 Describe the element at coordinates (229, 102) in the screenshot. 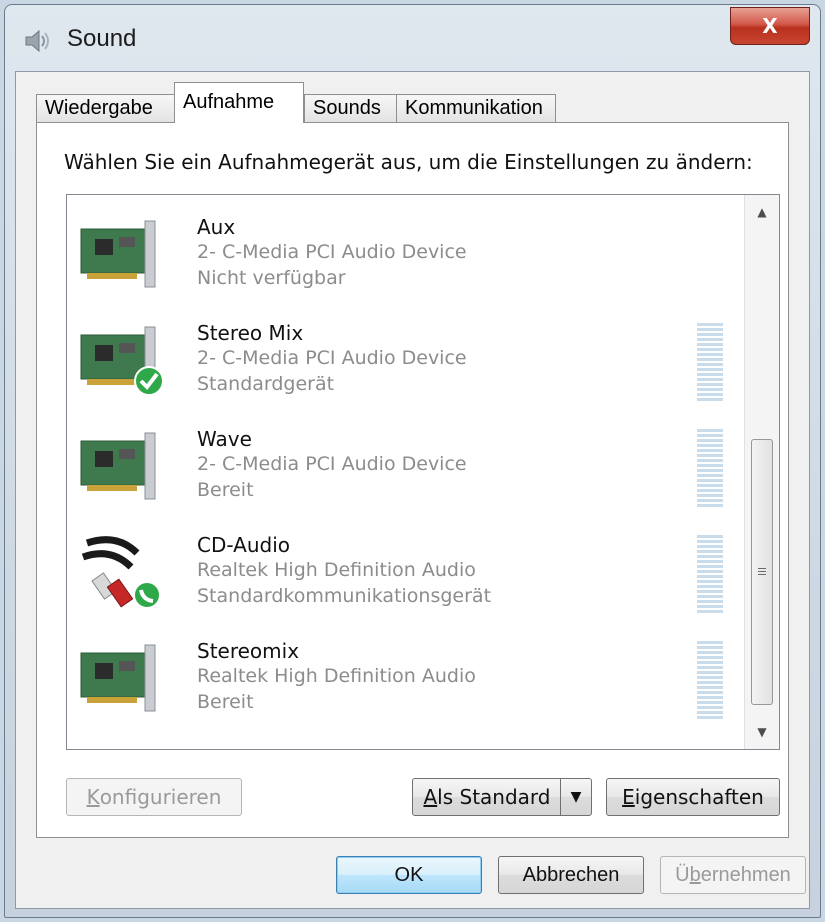

I see `tab-label: Aufnahme` at that location.